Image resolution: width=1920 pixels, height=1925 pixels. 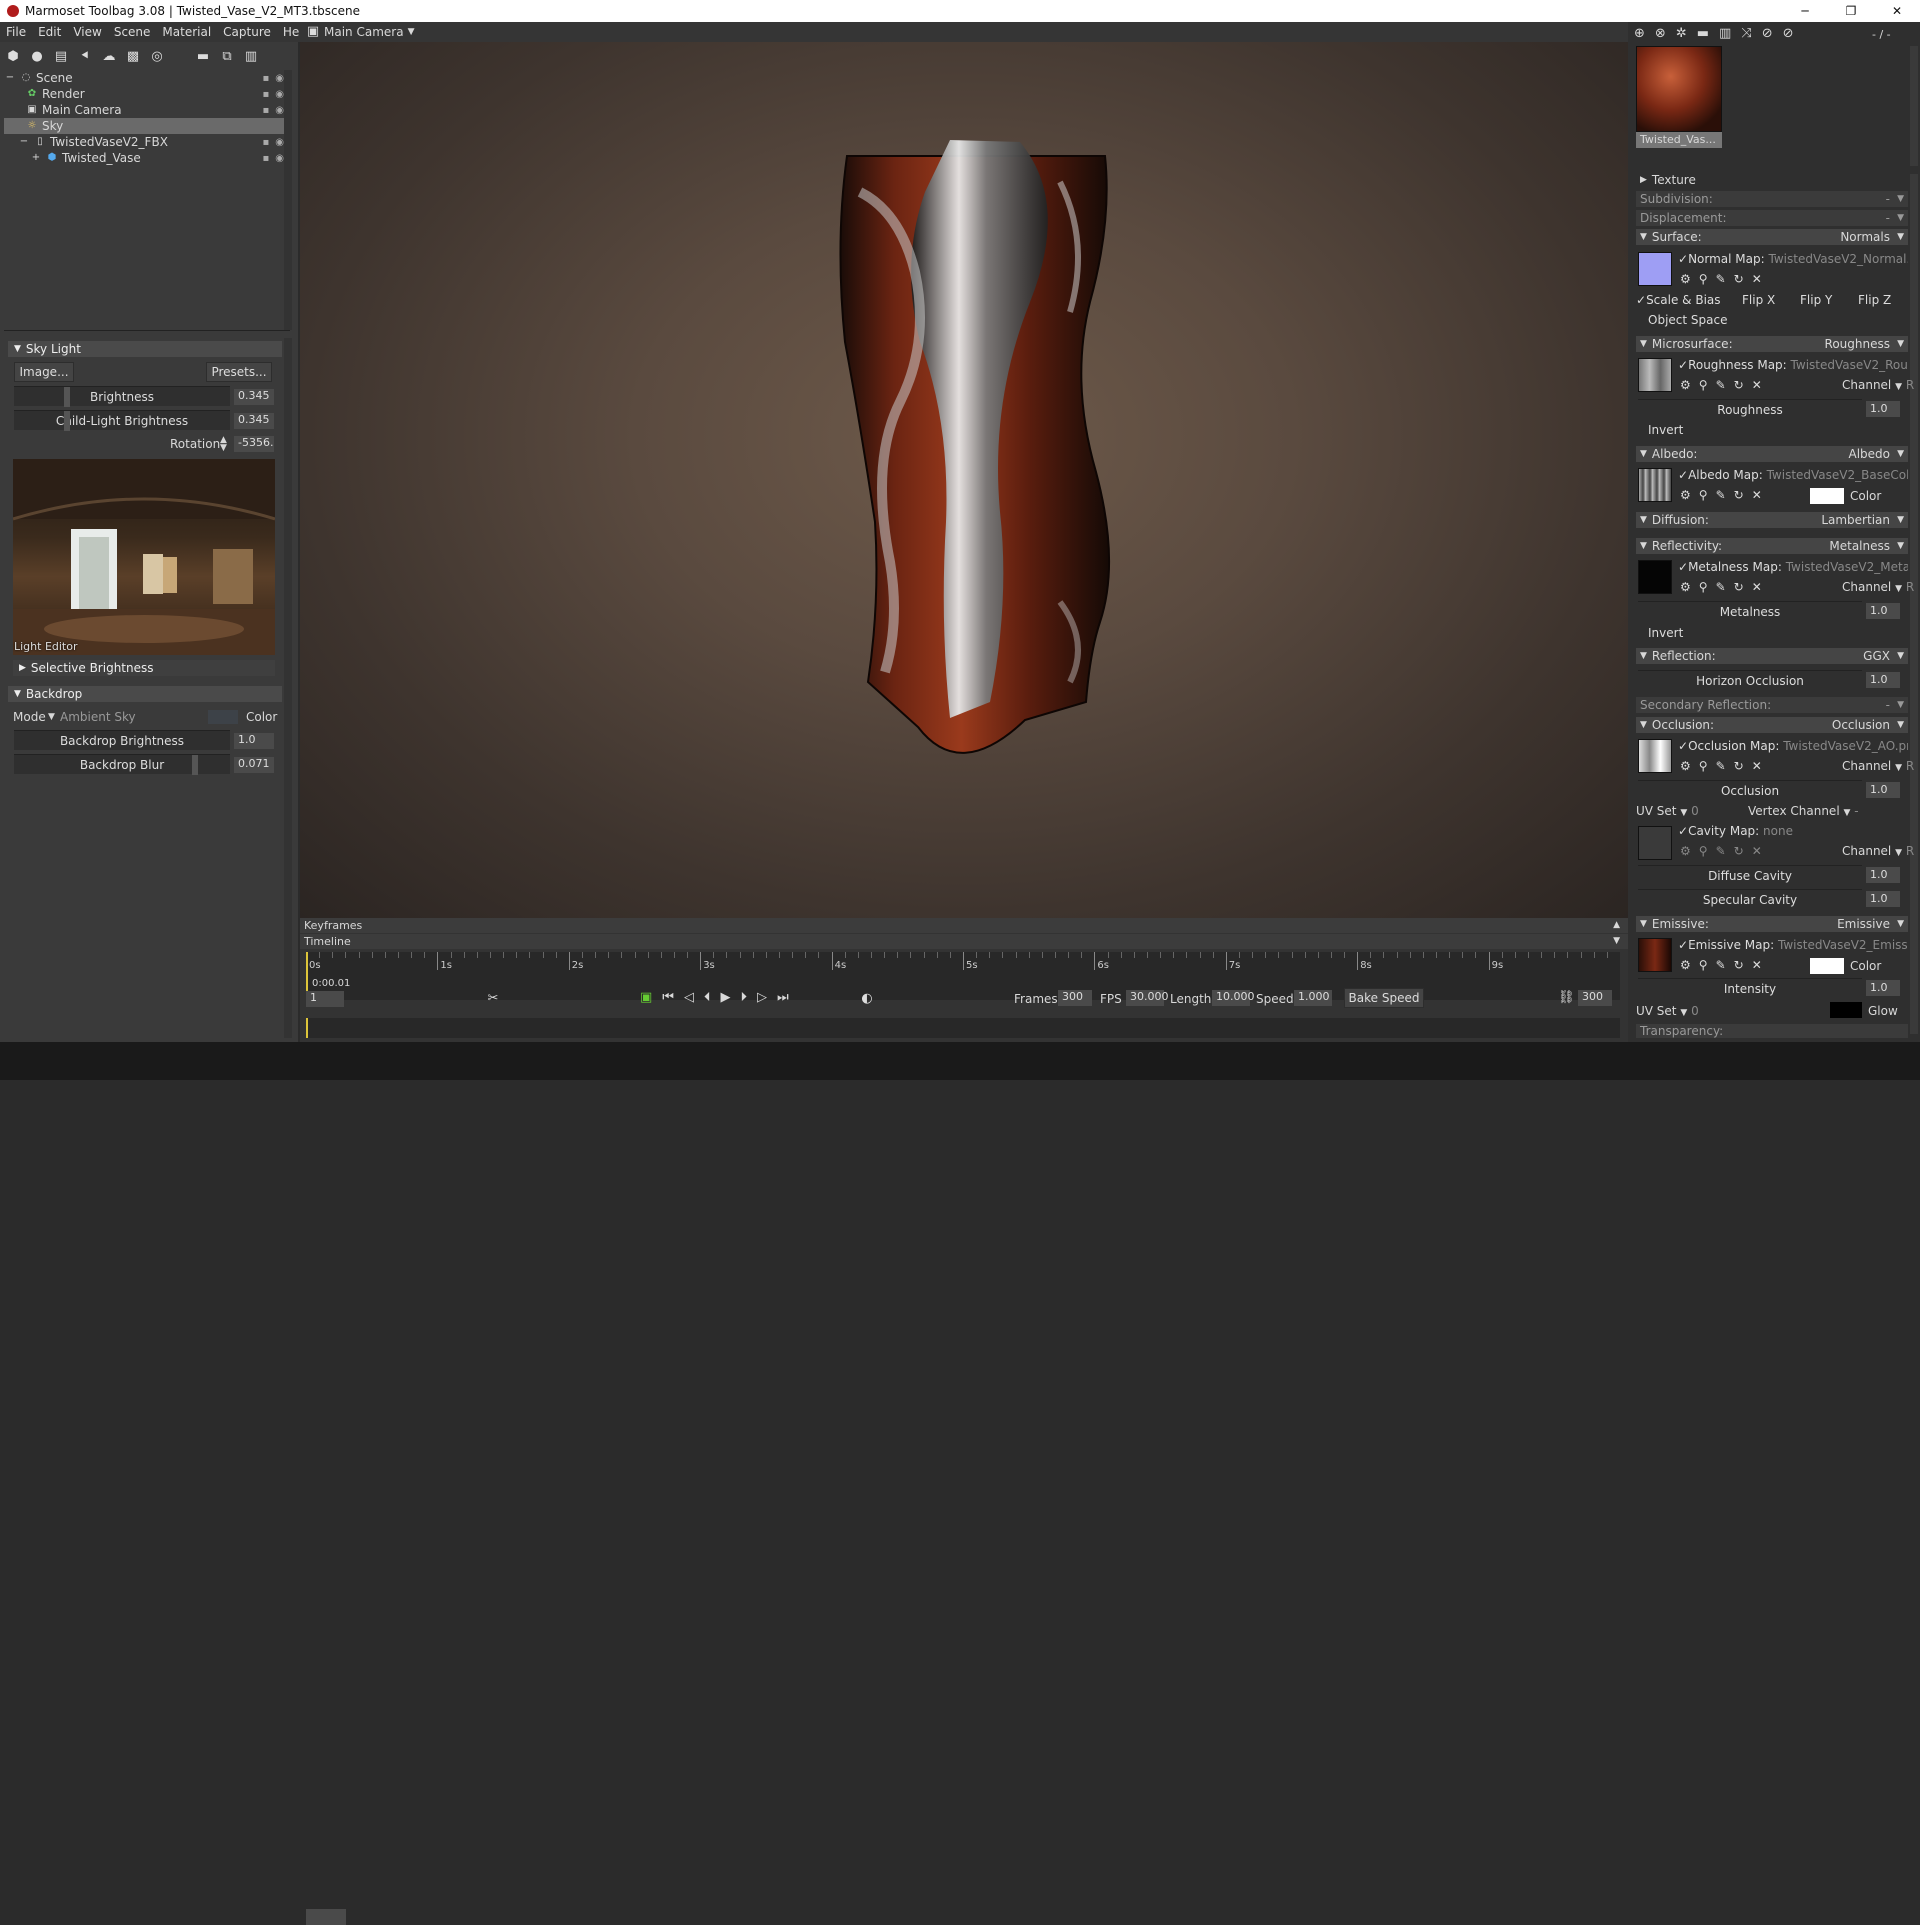 What do you see at coordinates (1655, 955) in the screenshot?
I see `emissive-map-thumbnail` at bounding box center [1655, 955].